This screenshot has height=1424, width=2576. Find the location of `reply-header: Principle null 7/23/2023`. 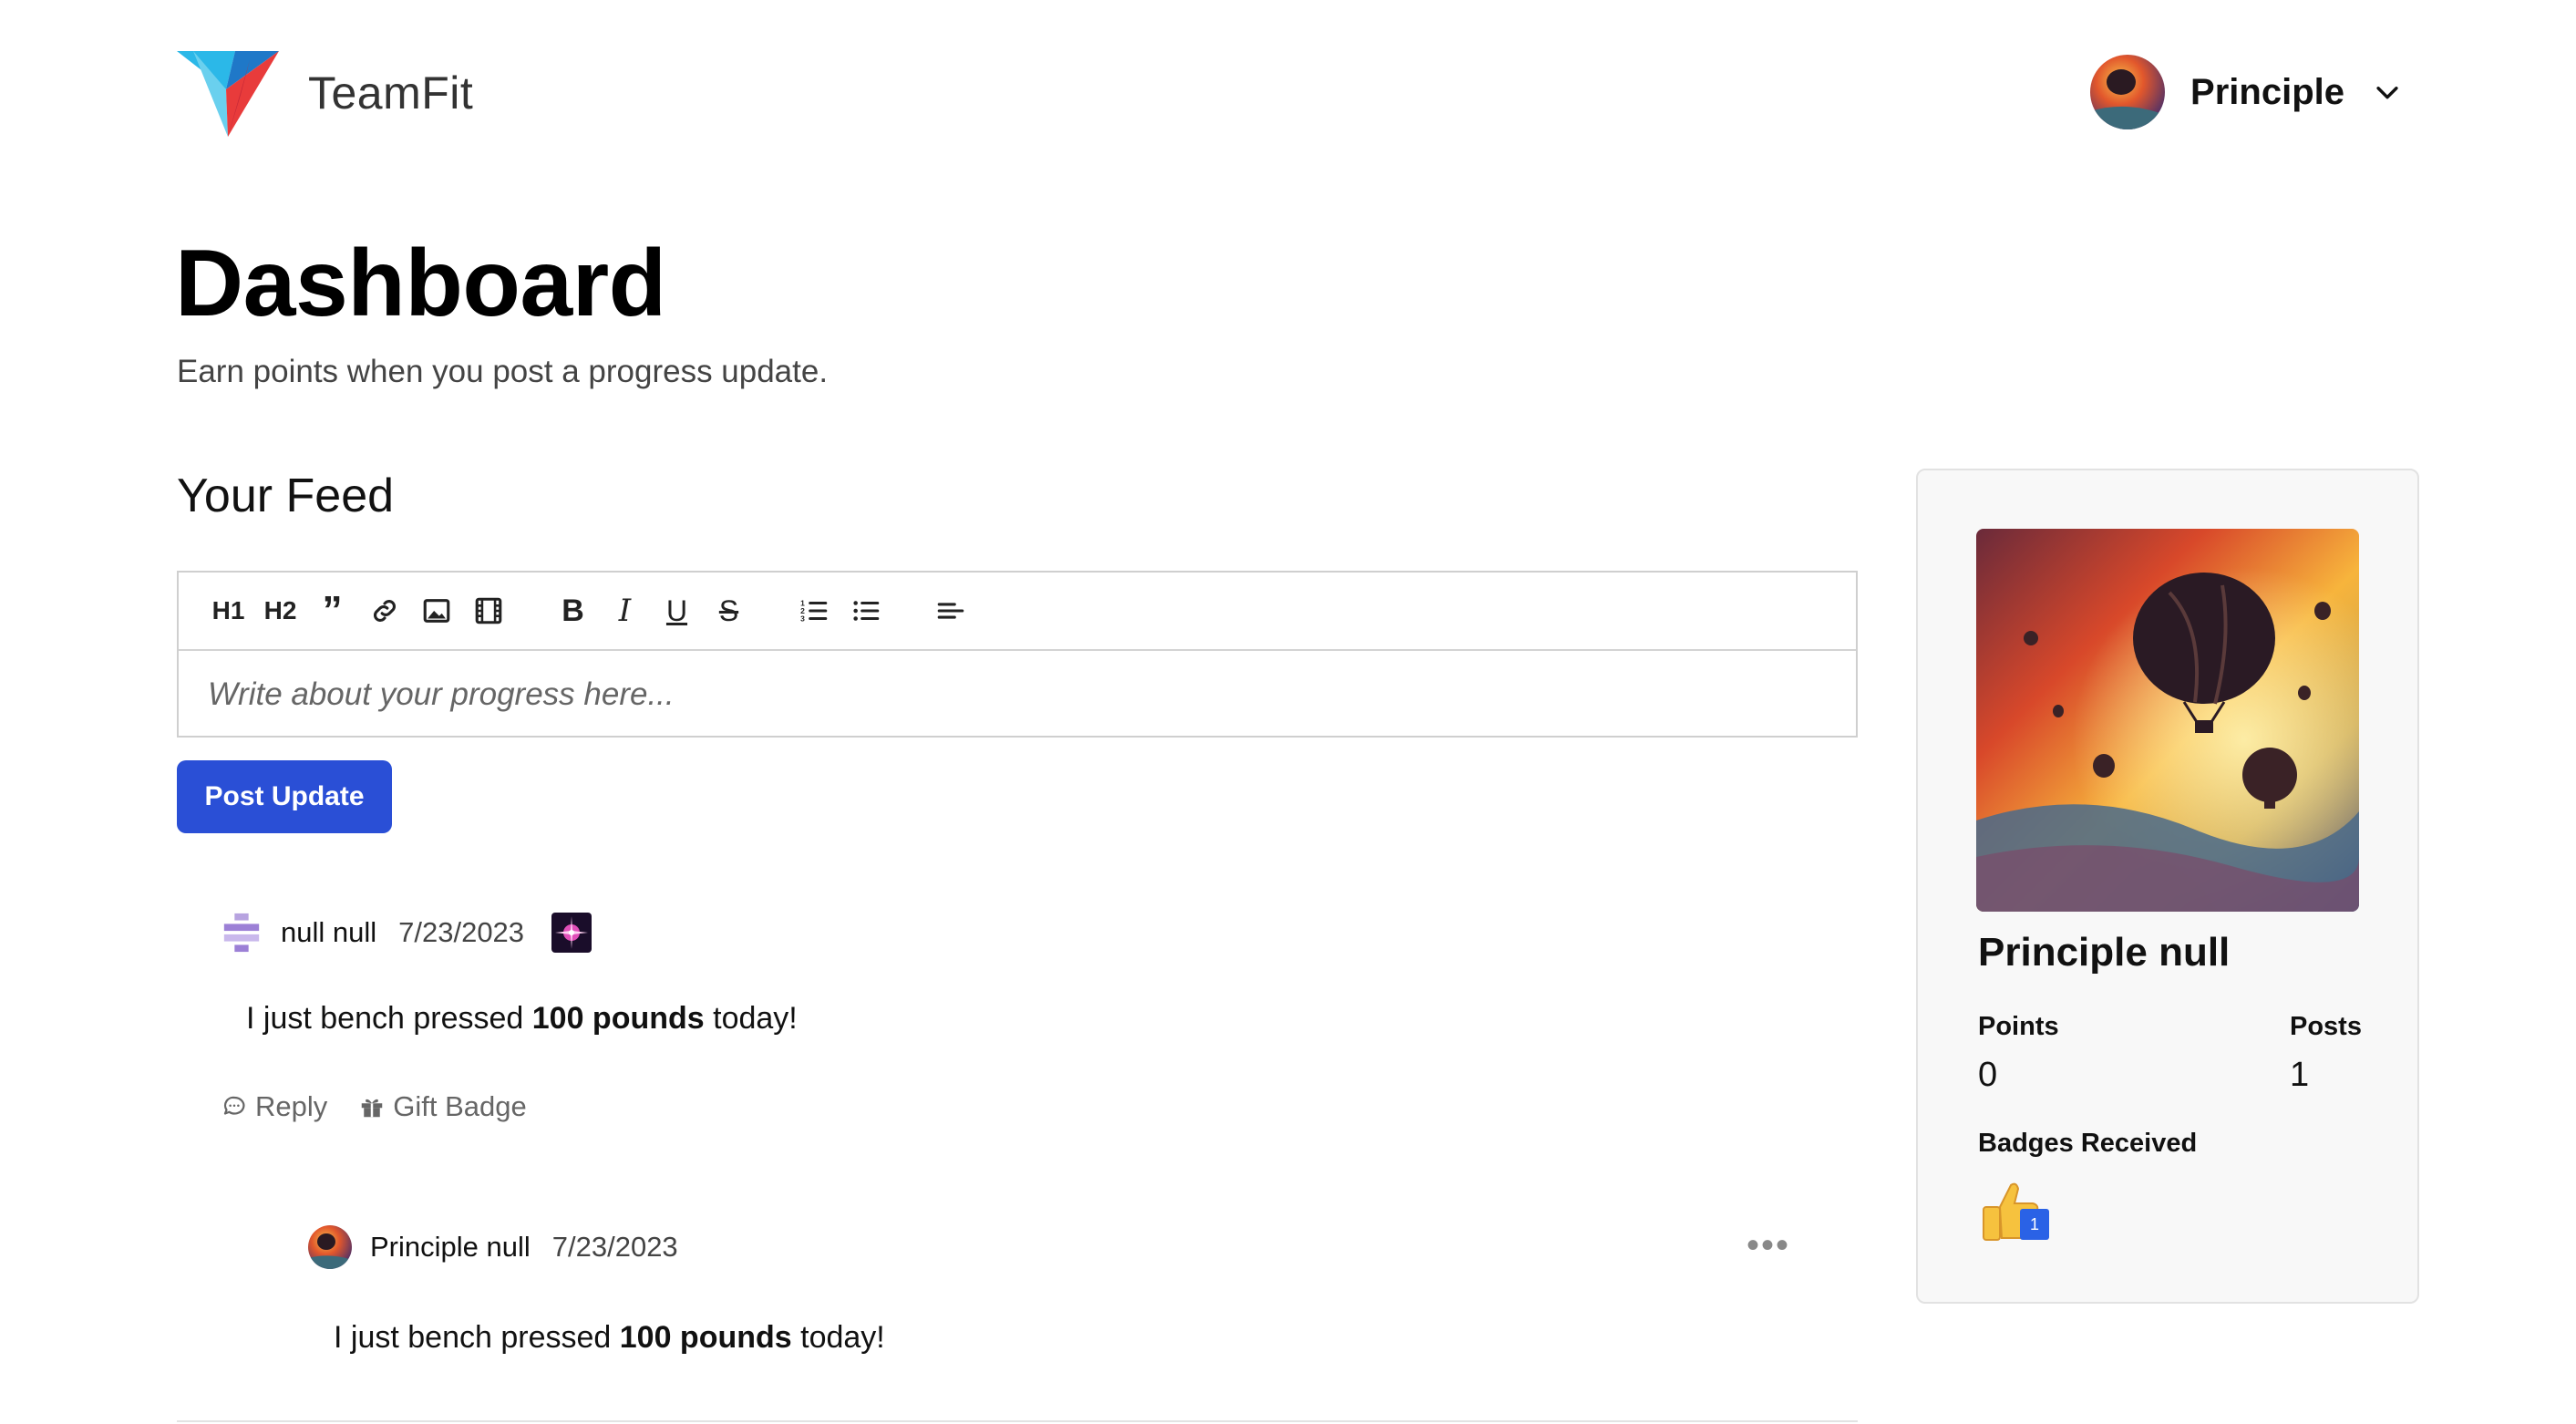

reply-header: Principle null 7/23/2023 is located at coordinates (493, 1247).